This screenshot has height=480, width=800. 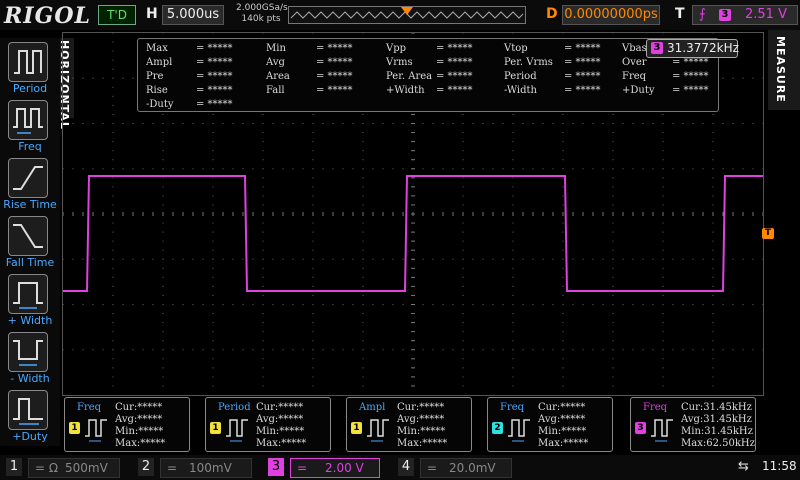 I want to click on channel-3-scale: = 2.00 V, so click(x=335, y=468).